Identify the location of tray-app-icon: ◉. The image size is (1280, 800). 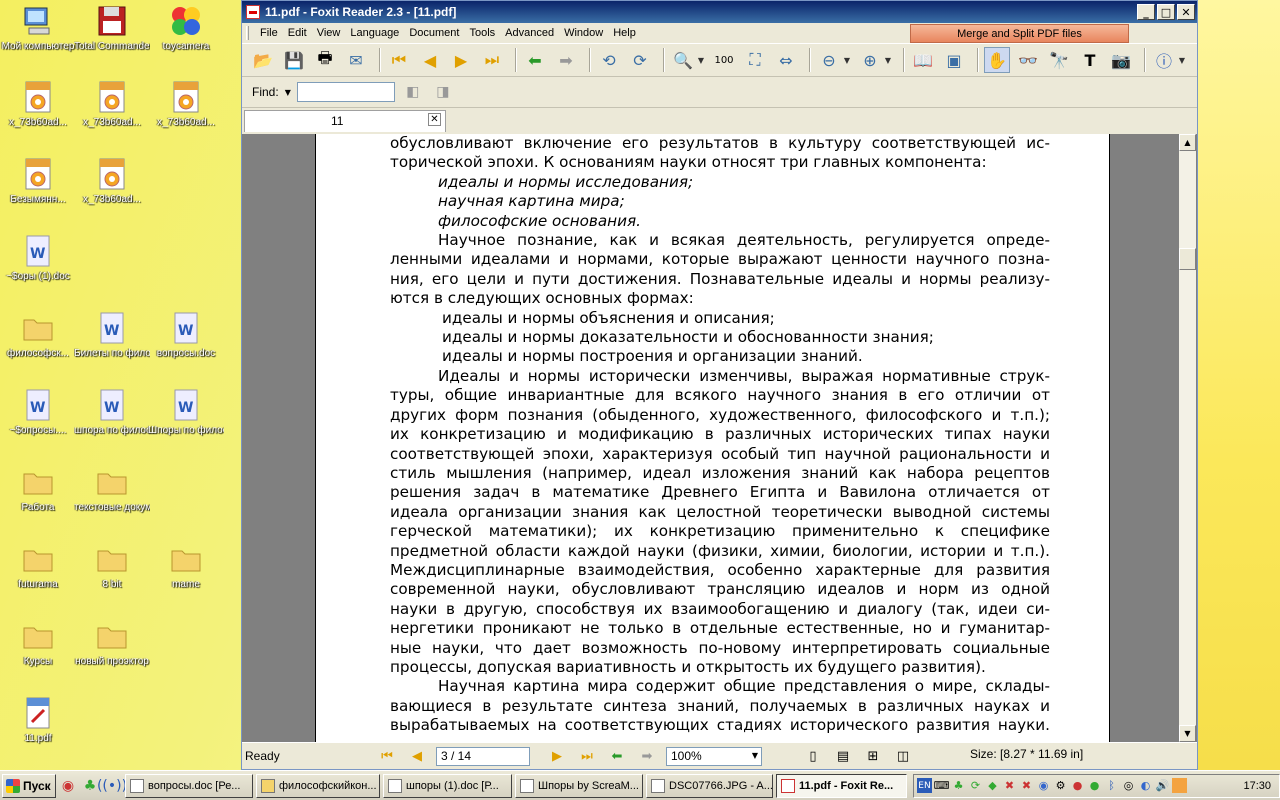
(1043, 785).